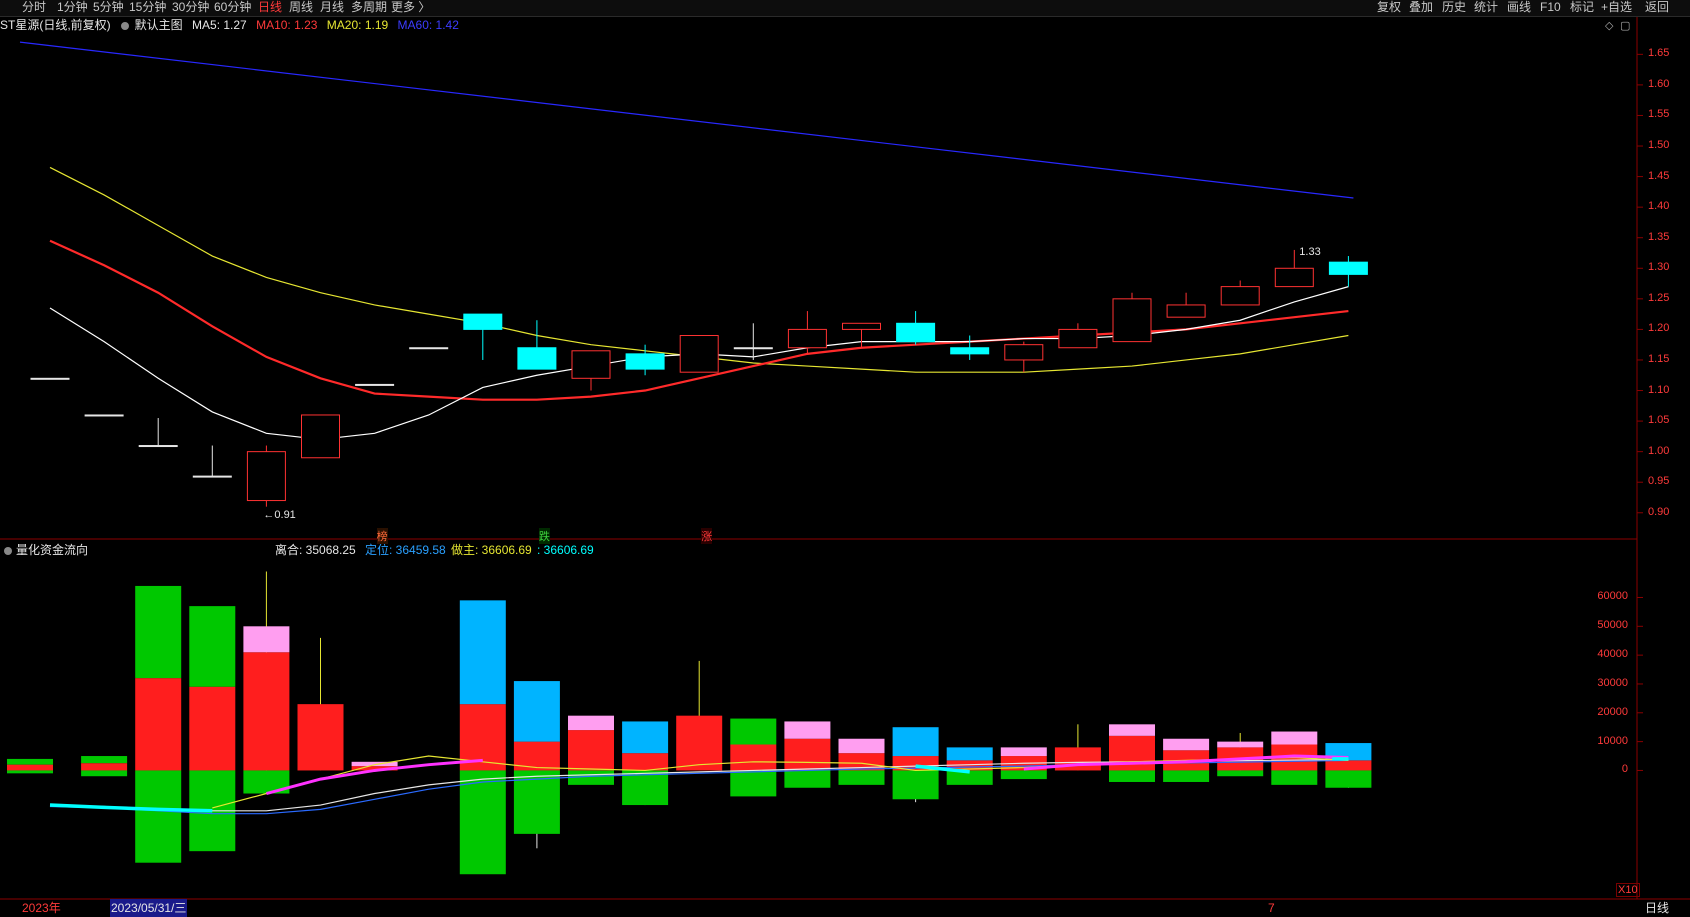  I want to click on time-axis: 2023年 2023/05/31/三 7 日线, so click(845, 908).